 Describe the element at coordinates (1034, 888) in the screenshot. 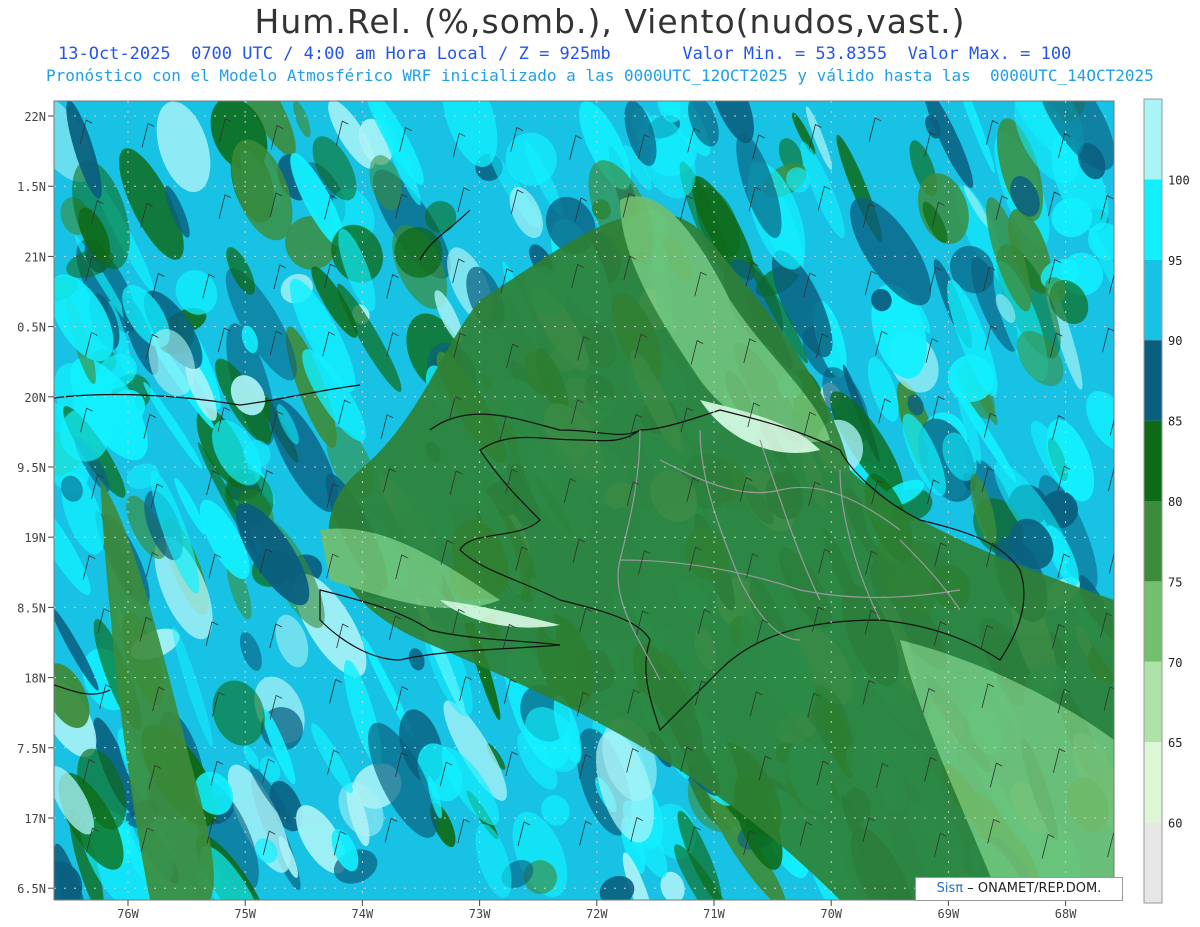

I see `credit-text: – ONAMET/REP.DOM.` at that location.